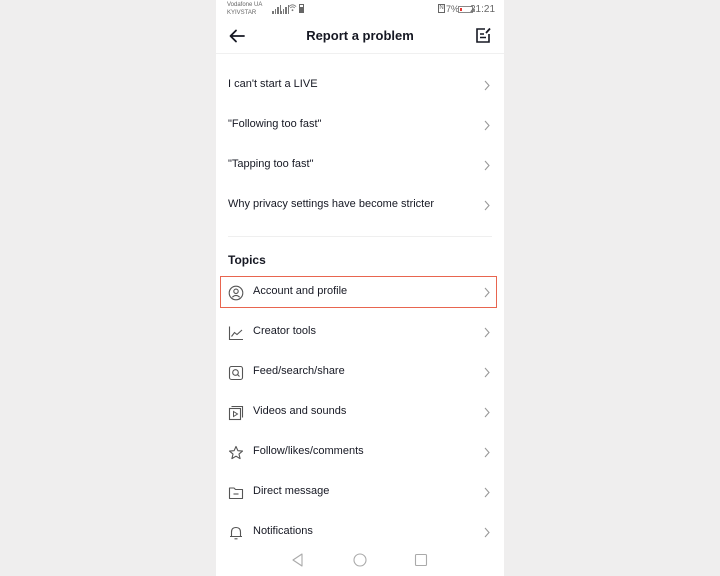 The width and height of the screenshot is (720, 576). I want to click on topic-label: Feed/search/share, so click(299, 371).